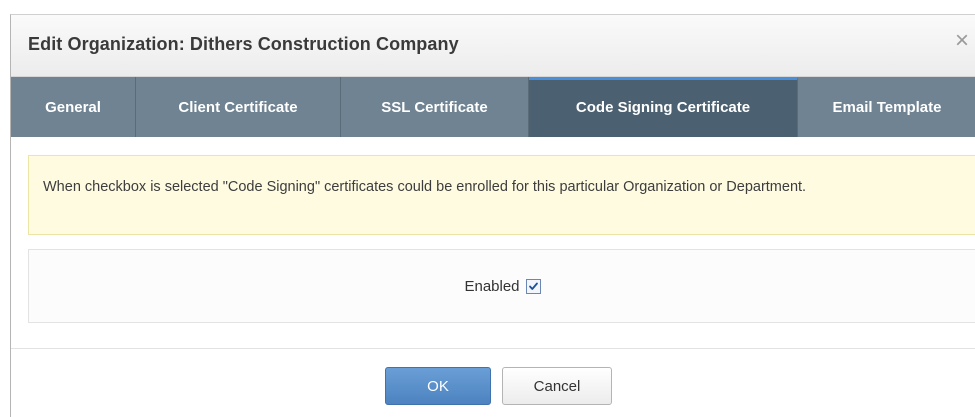 This screenshot has width=975, height=417. I want to click on checkmark-icon, so click(533, 286).